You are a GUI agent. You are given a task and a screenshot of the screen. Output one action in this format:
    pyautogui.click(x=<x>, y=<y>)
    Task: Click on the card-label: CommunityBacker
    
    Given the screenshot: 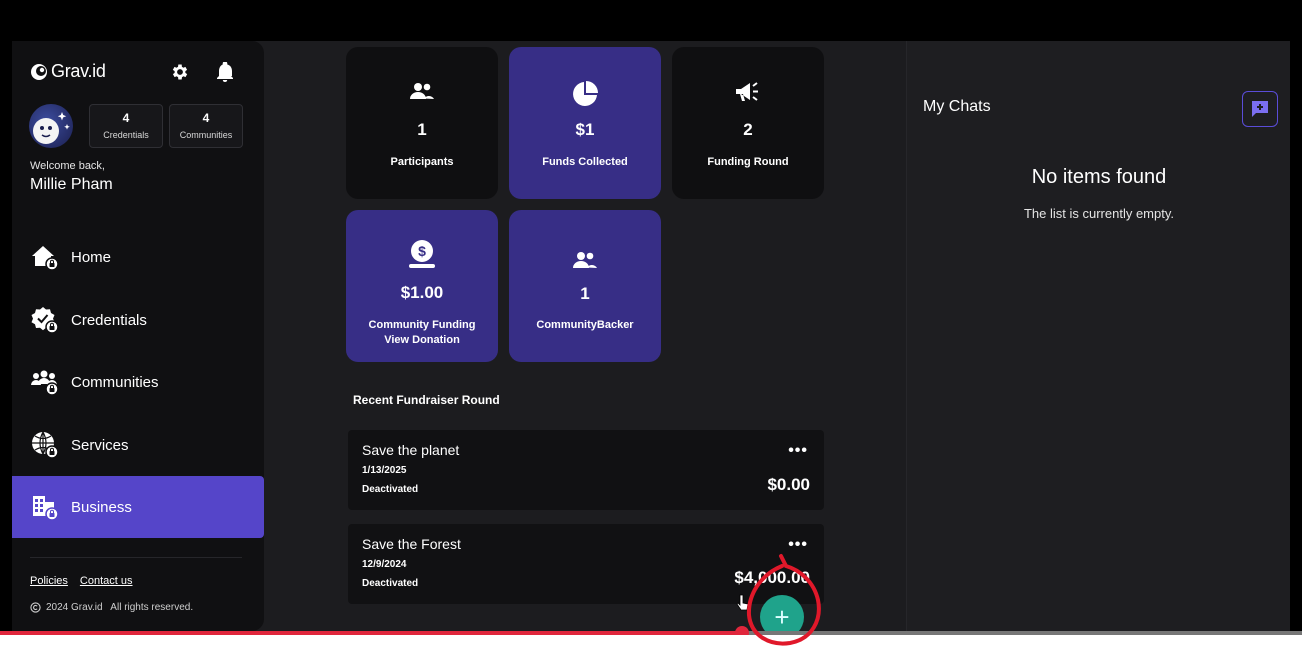 What is the action you would take?
    pyautogui.click(x=585, y=325)
    